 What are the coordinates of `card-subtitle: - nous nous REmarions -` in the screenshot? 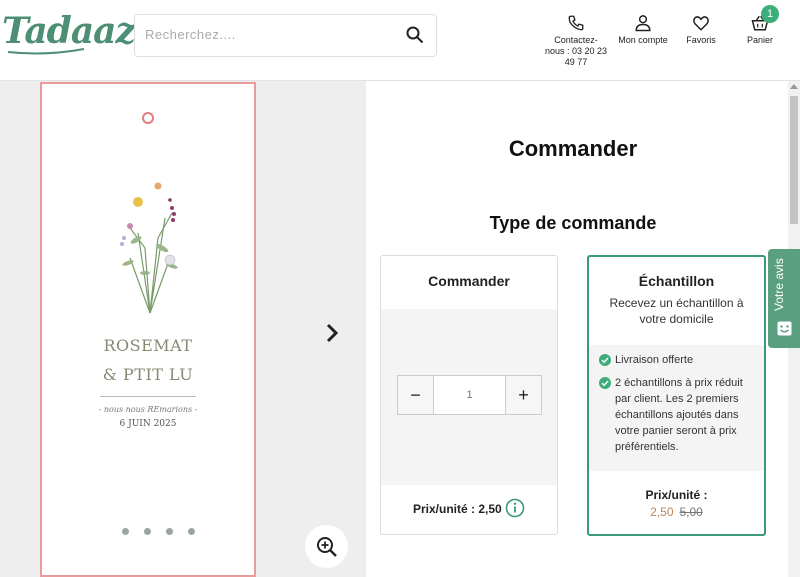 It's located at (148, 409).